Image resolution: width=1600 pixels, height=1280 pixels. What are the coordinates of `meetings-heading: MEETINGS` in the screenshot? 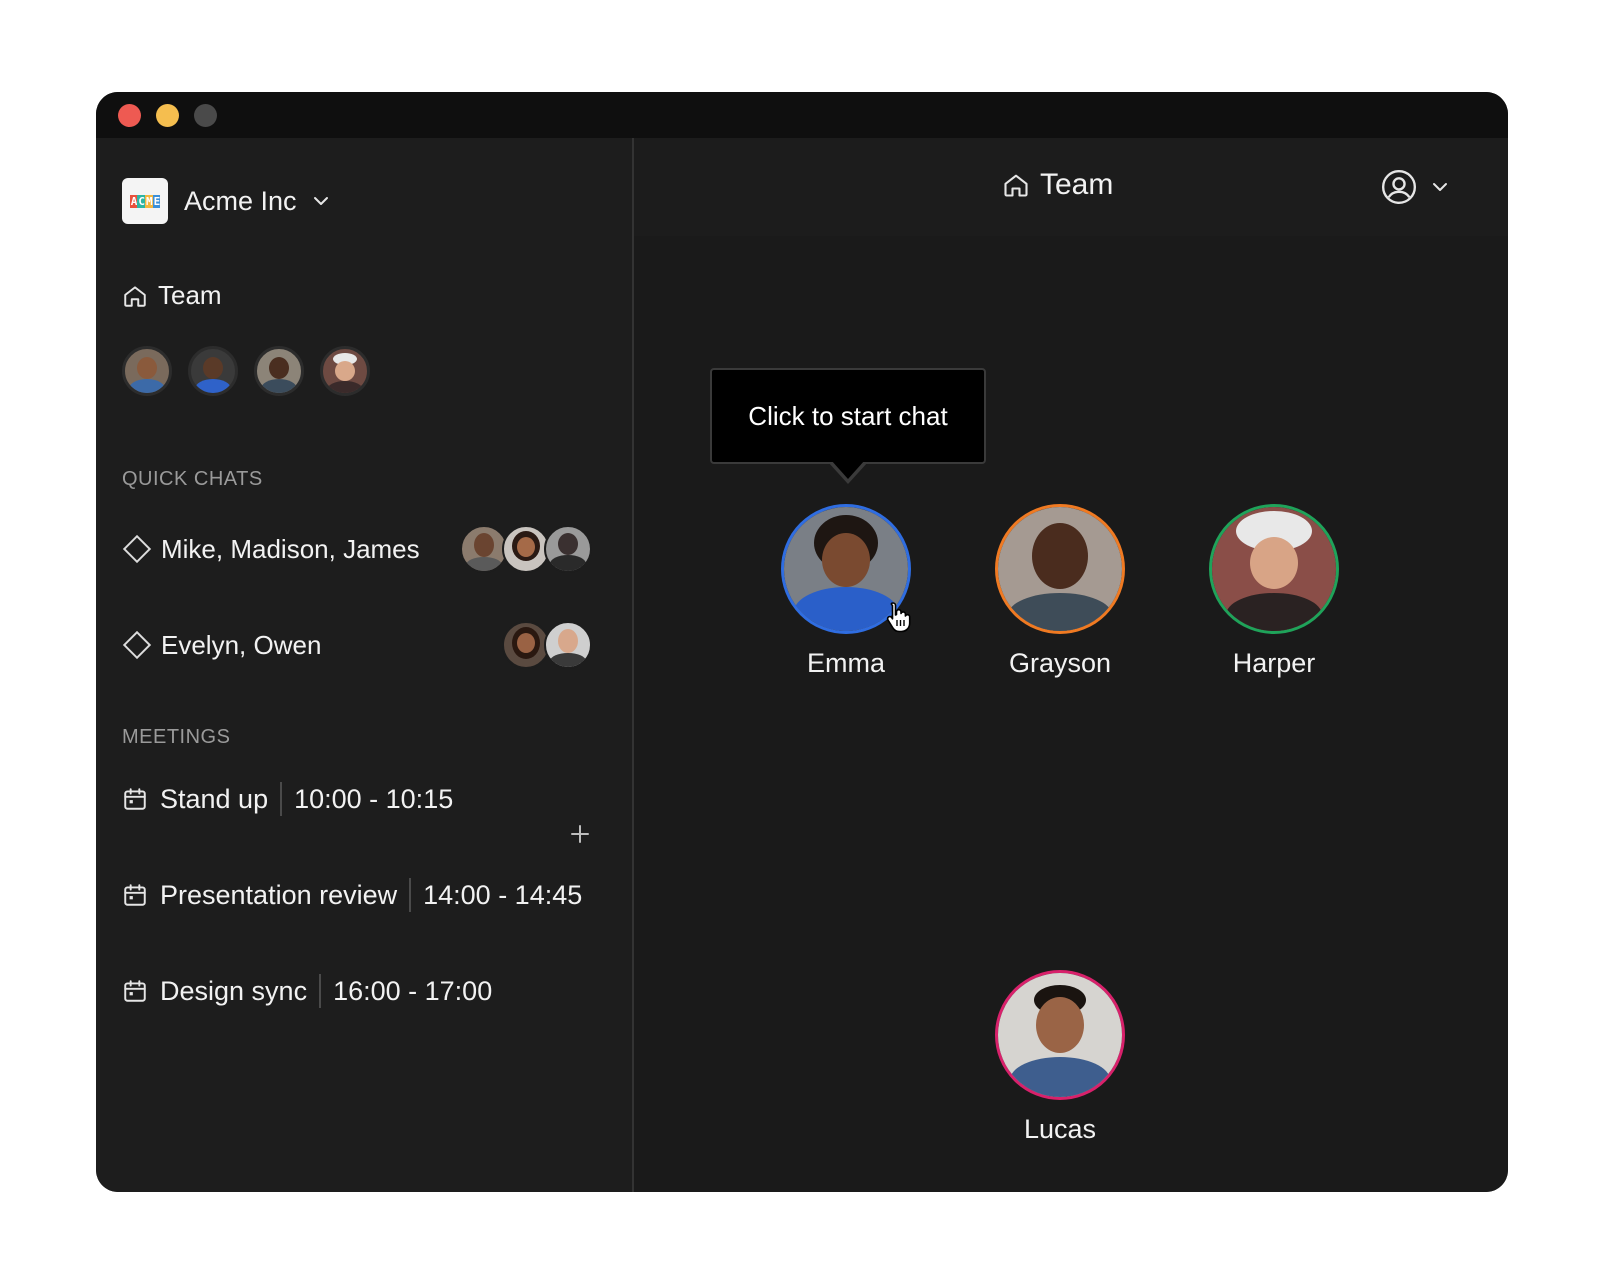 It's located at (176, 737).